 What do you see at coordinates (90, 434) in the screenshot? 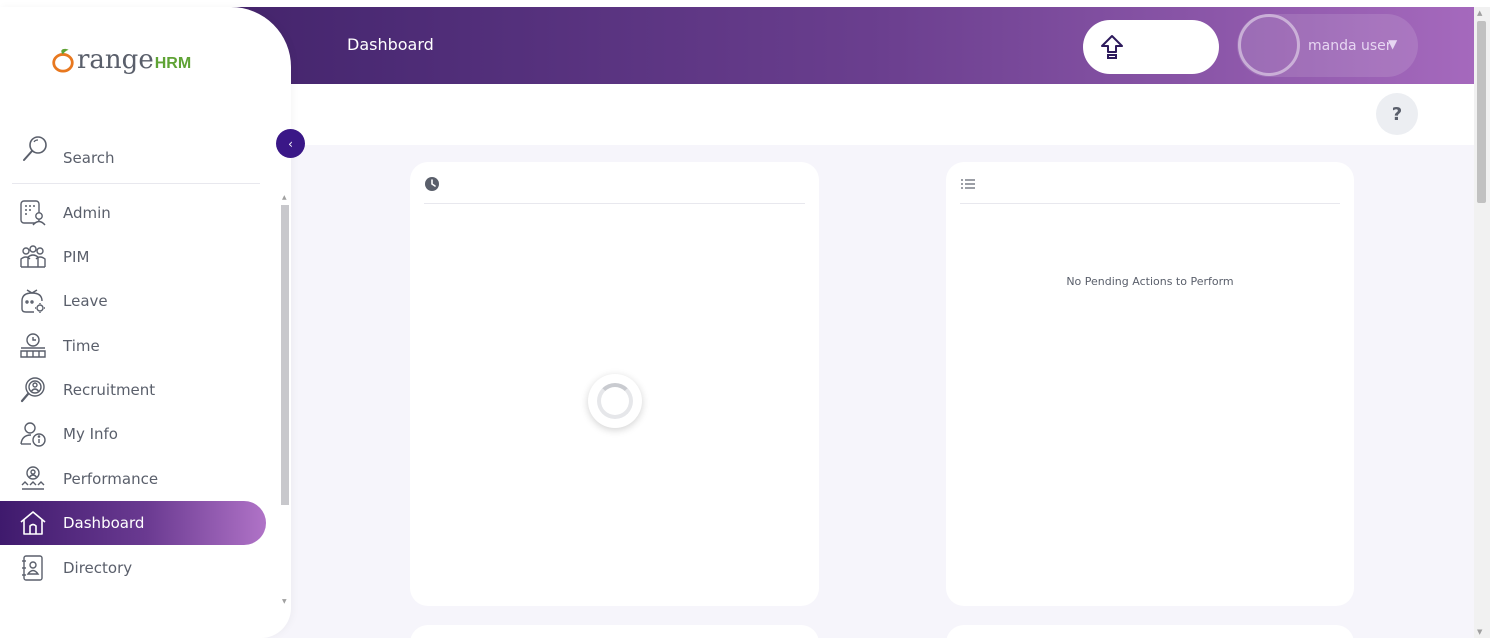
I see `sidebar-item-label: My Info` at bounding box center [90, 434].